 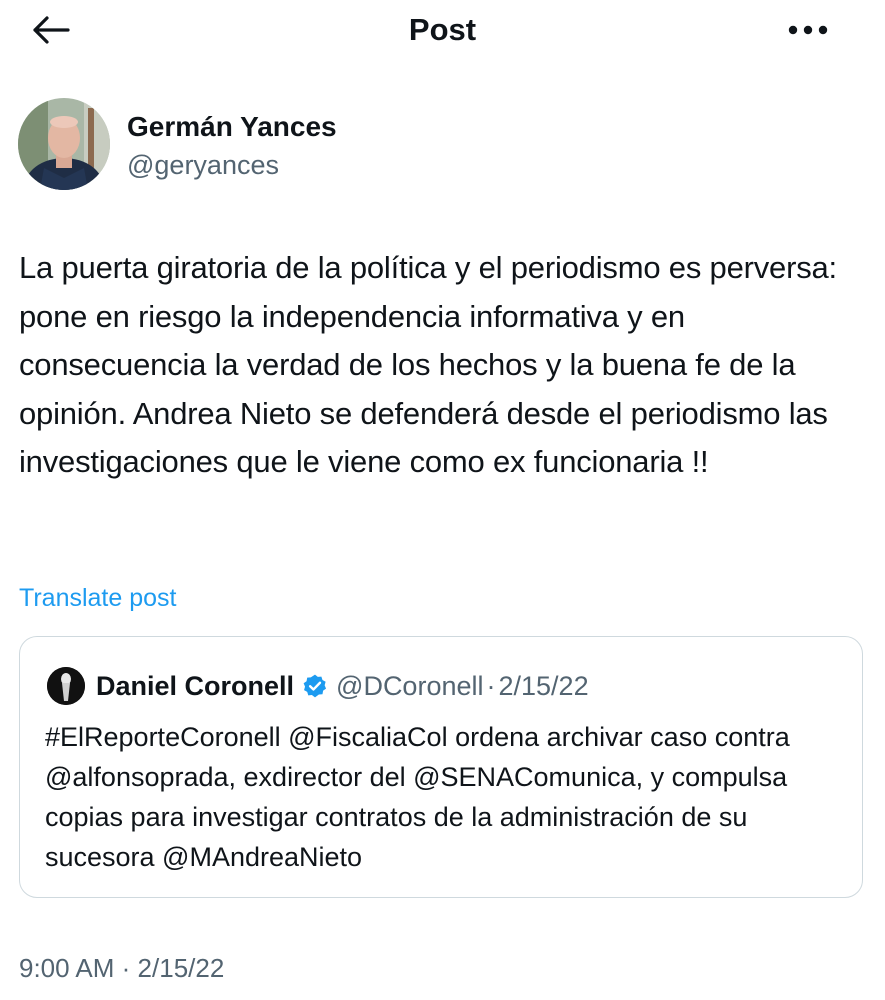 What do you see at coordinates (232, 127) in the screenshot?
I see `author-name: Germán Yances` at bounding box center [232, 127].